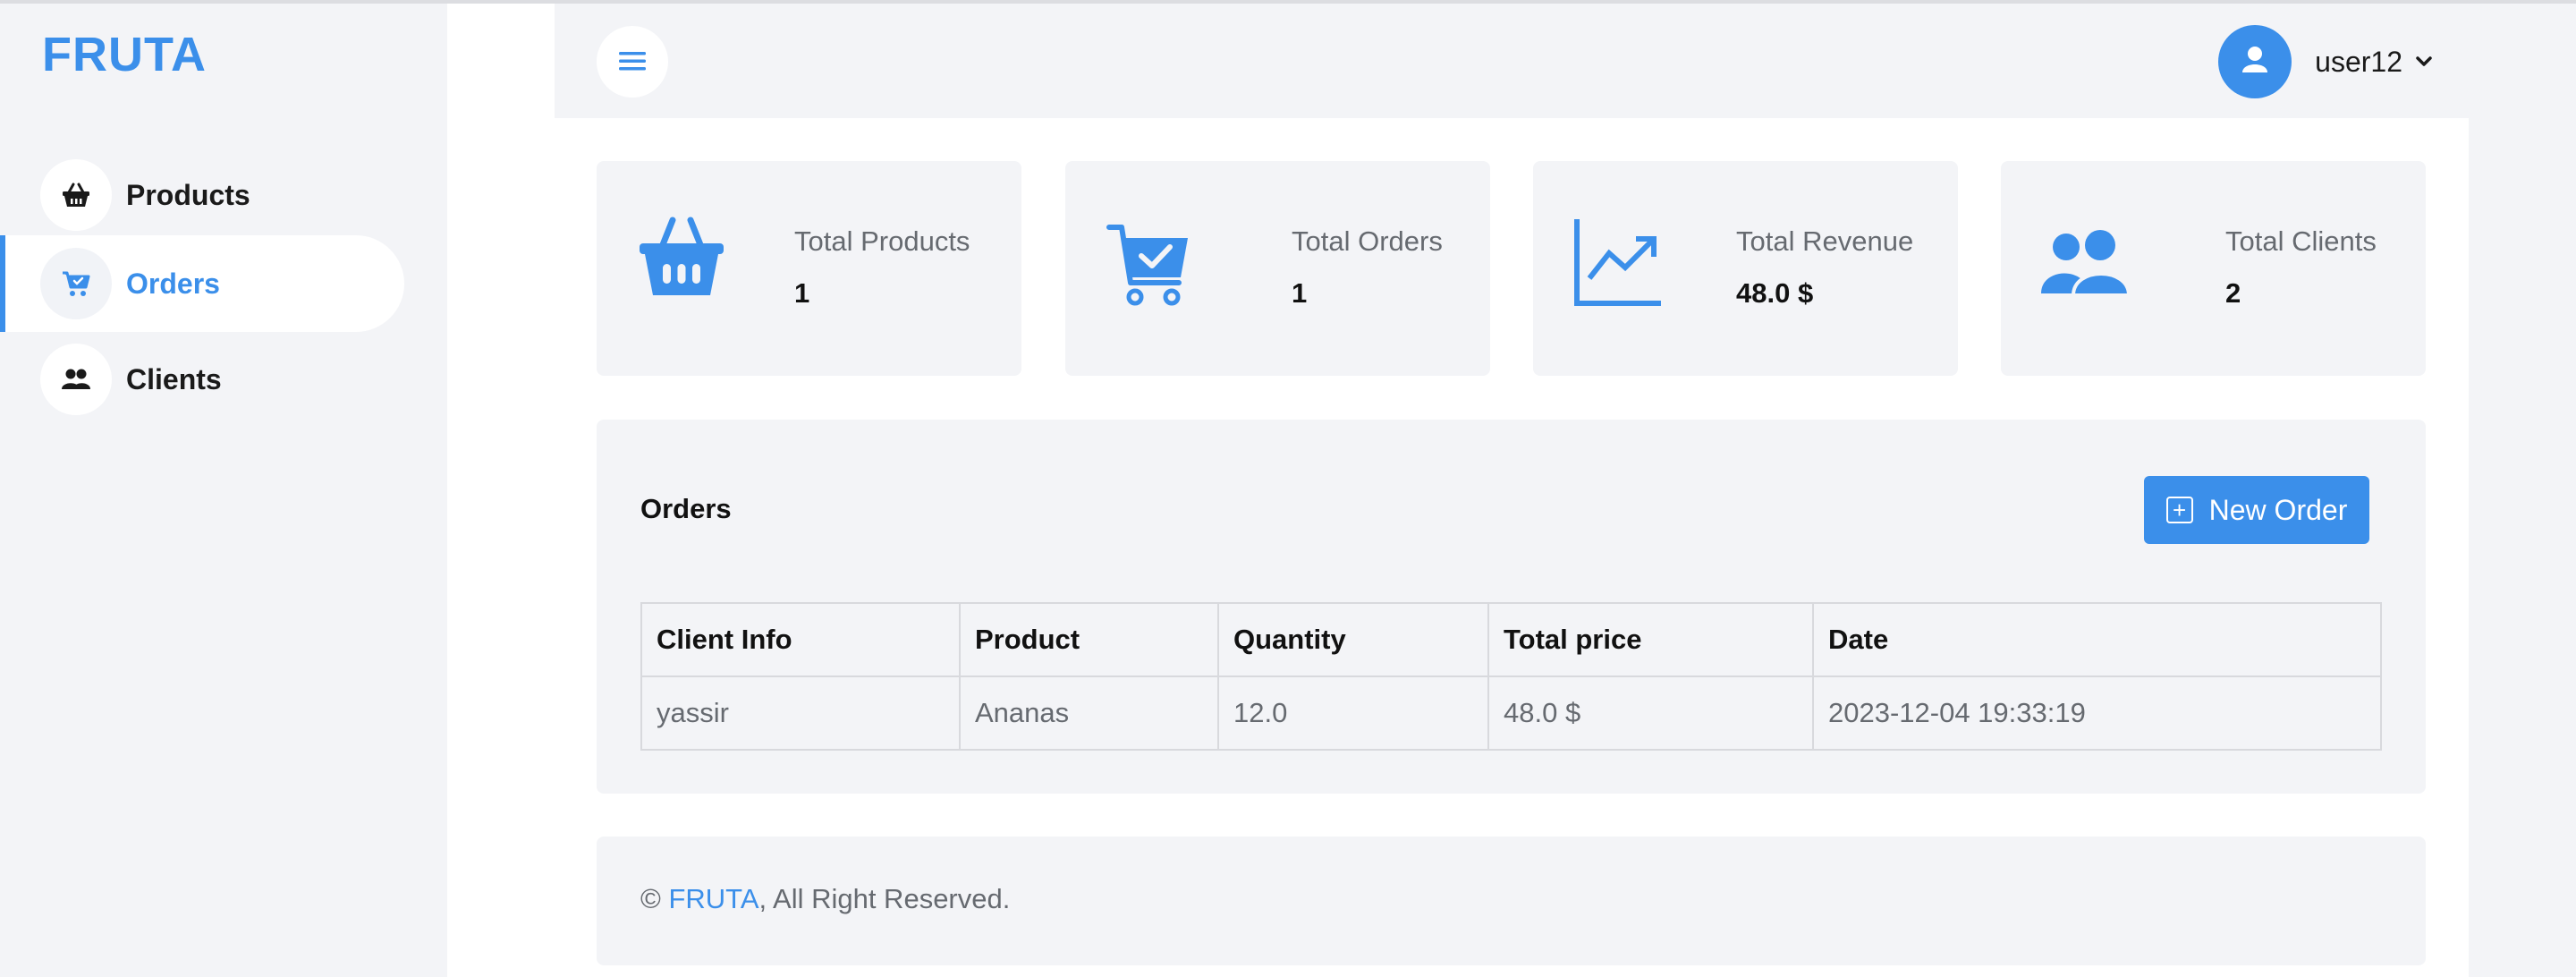 This screenshot has height=977, width=2576. I want to click on column-header: Date, so click(2097, 639).